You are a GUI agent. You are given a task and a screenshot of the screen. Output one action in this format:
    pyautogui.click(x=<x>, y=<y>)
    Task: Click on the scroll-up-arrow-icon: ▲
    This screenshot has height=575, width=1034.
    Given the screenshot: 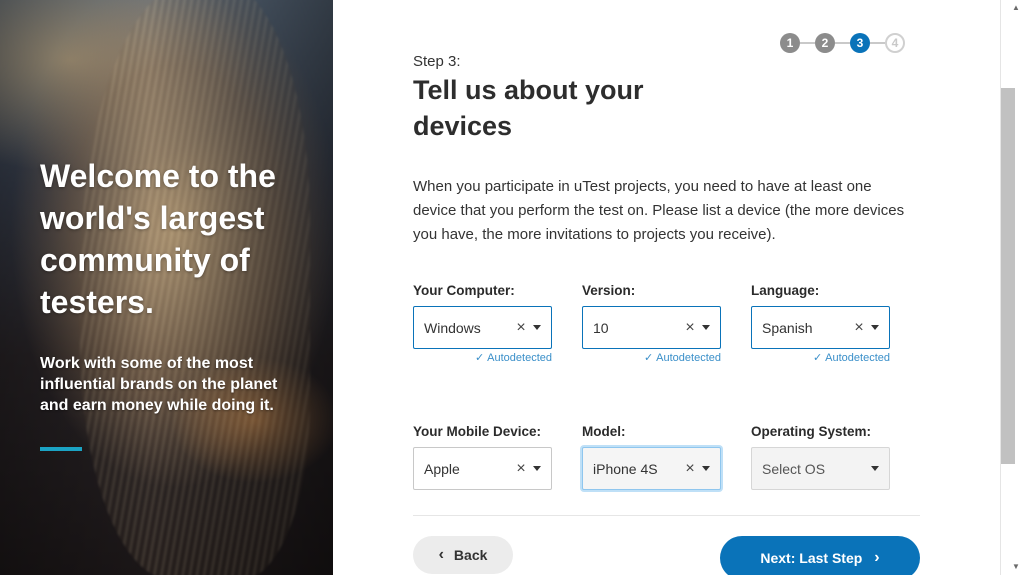 What is the action you would take?
    pyautogui.click(x=1016, y=8)
    